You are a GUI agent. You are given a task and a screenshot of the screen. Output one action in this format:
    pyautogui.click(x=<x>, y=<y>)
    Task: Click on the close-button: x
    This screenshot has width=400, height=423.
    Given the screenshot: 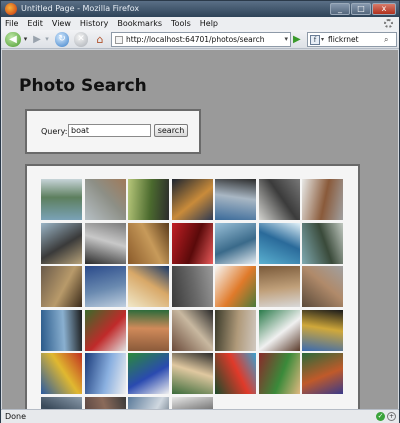 What is the action you would take?
    pyautogui.click(x=384, y=9)
    